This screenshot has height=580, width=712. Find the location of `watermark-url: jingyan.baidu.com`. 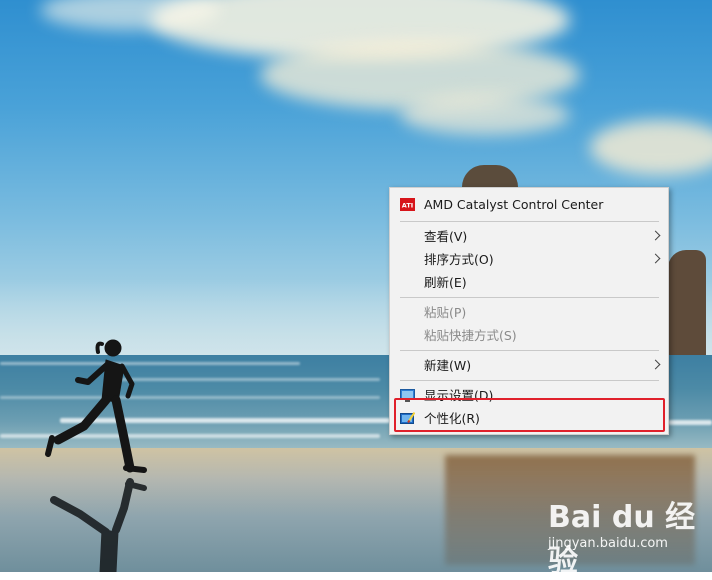

watermark-url: jingyan.baidu.com is located at coordinates (608, 543).